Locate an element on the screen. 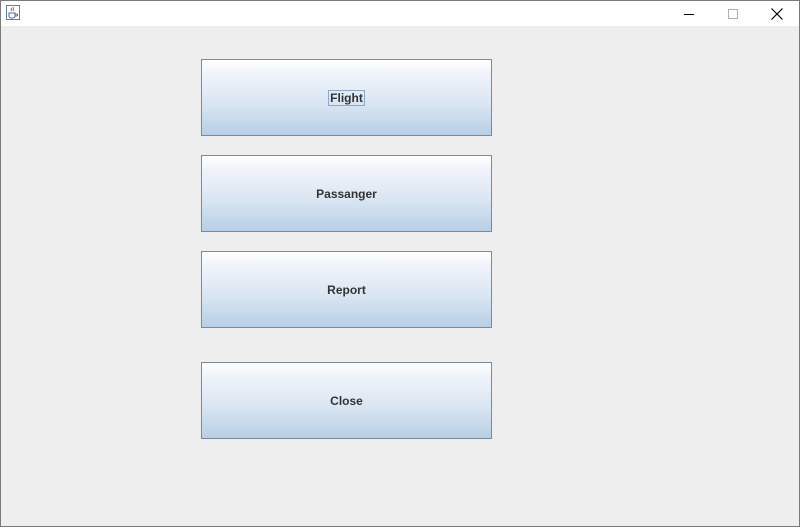 The width and height of the screenshot is (800, 527). passanger-button: Passanger is located at coordinates (346, 193).